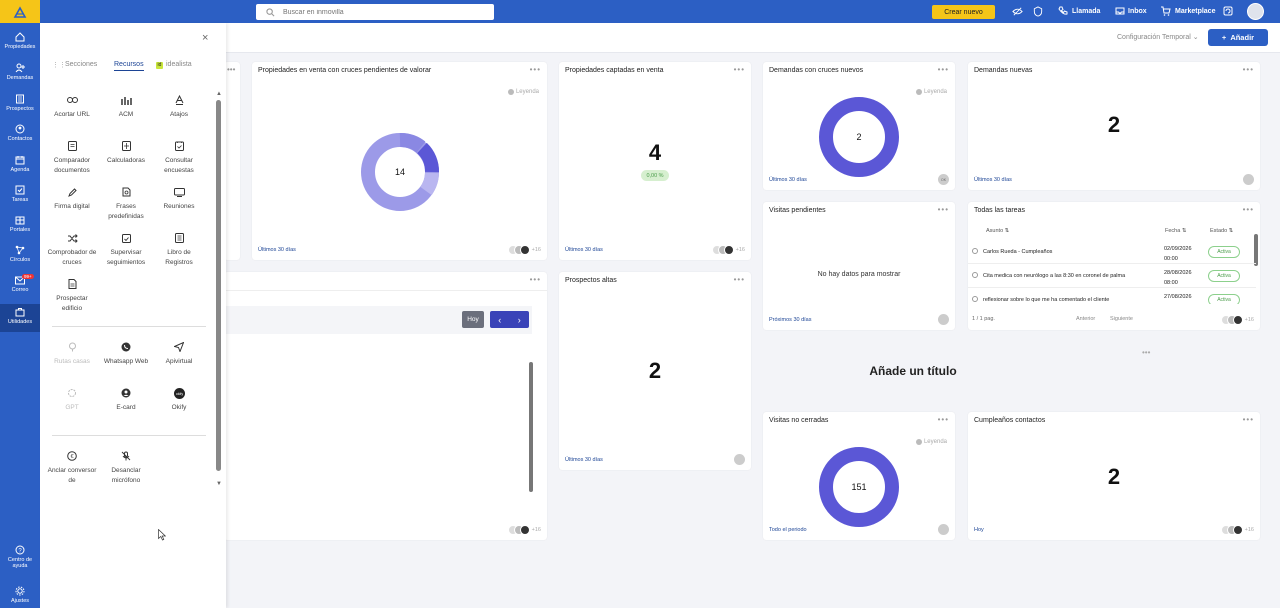 The height and width of the screenshot is (608, 1280). What do you see at coordinates (72, 146) in the screenshot?
I see `document-icon` at bounding box center [72, 146].